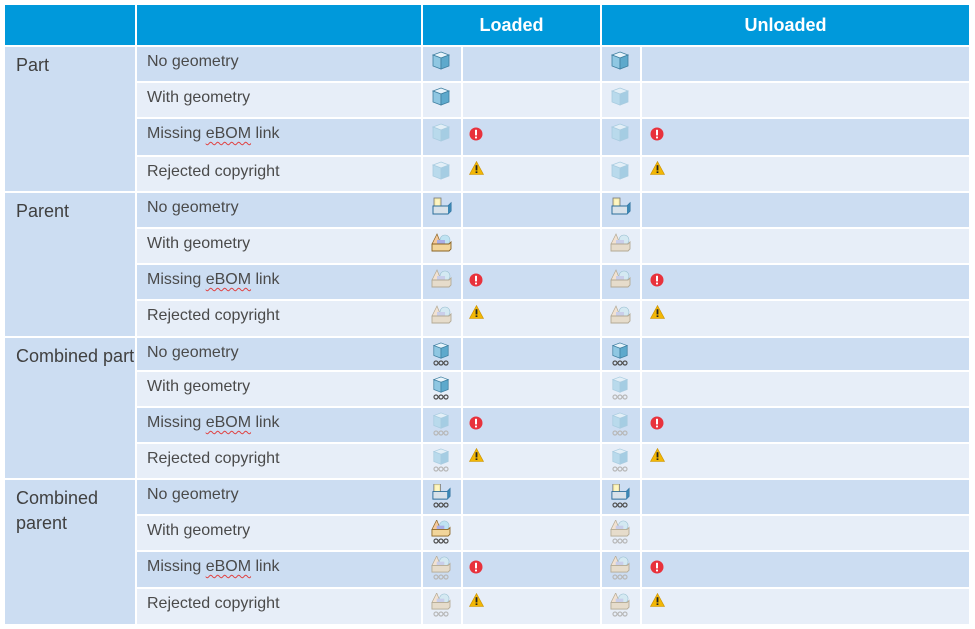 This screenshot has height=629, width=975. What do you see at coordinates (785, 25) in the screenshot?
I see `header-unloaded: Unloaded` at bounding box center [785, 25].